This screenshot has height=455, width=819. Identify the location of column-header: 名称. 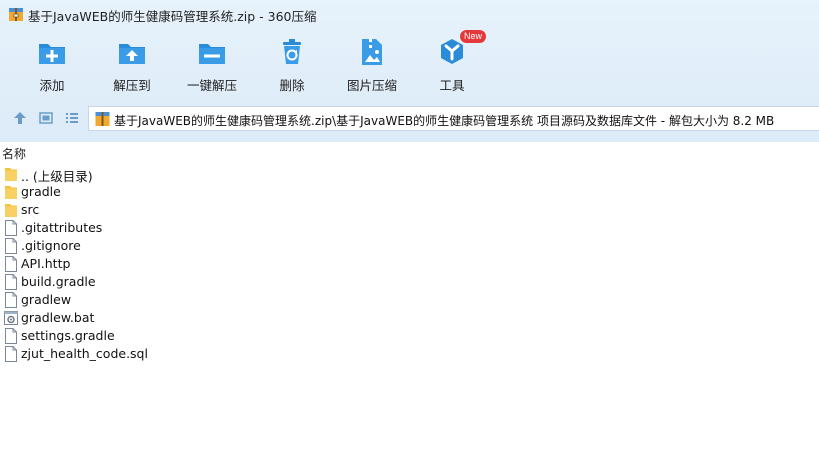
(409, 153).